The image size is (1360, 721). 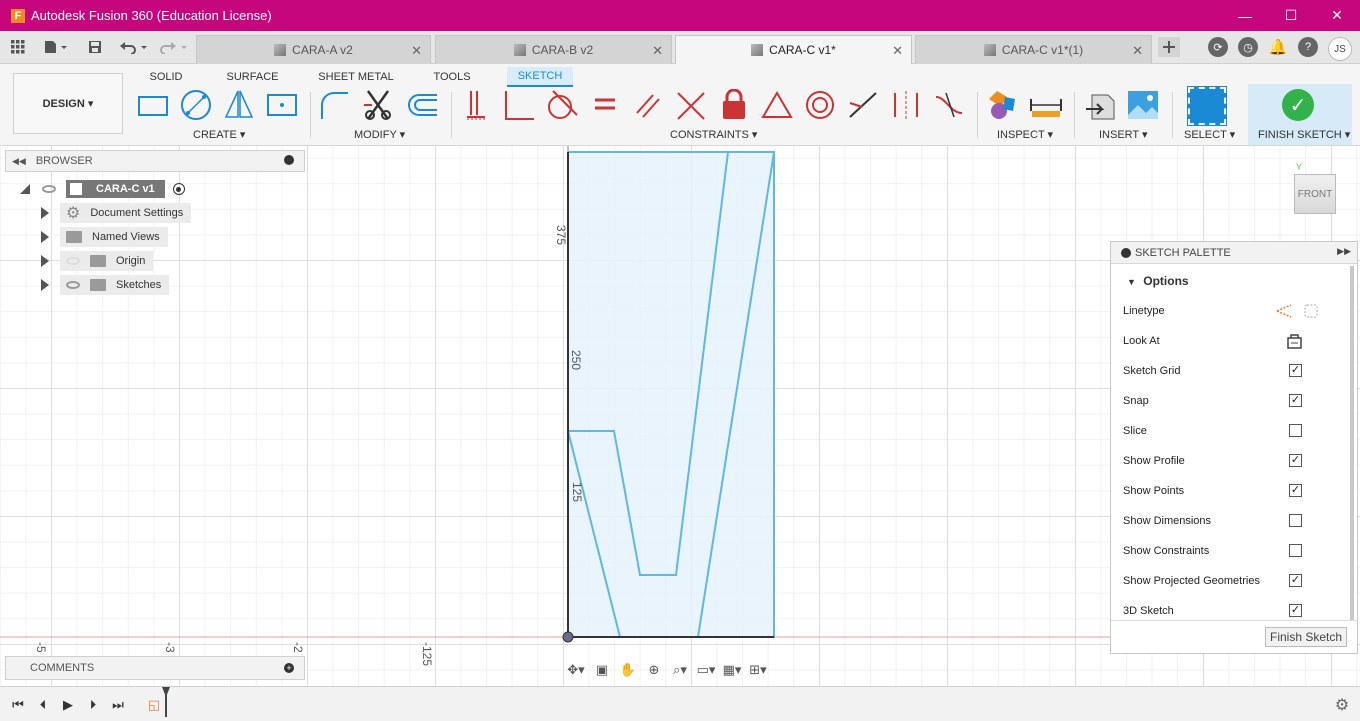 What do you see at coordinates (906, 105) in the screenshot?
I see `symmetry-icon` at bounding box center [906, 105].